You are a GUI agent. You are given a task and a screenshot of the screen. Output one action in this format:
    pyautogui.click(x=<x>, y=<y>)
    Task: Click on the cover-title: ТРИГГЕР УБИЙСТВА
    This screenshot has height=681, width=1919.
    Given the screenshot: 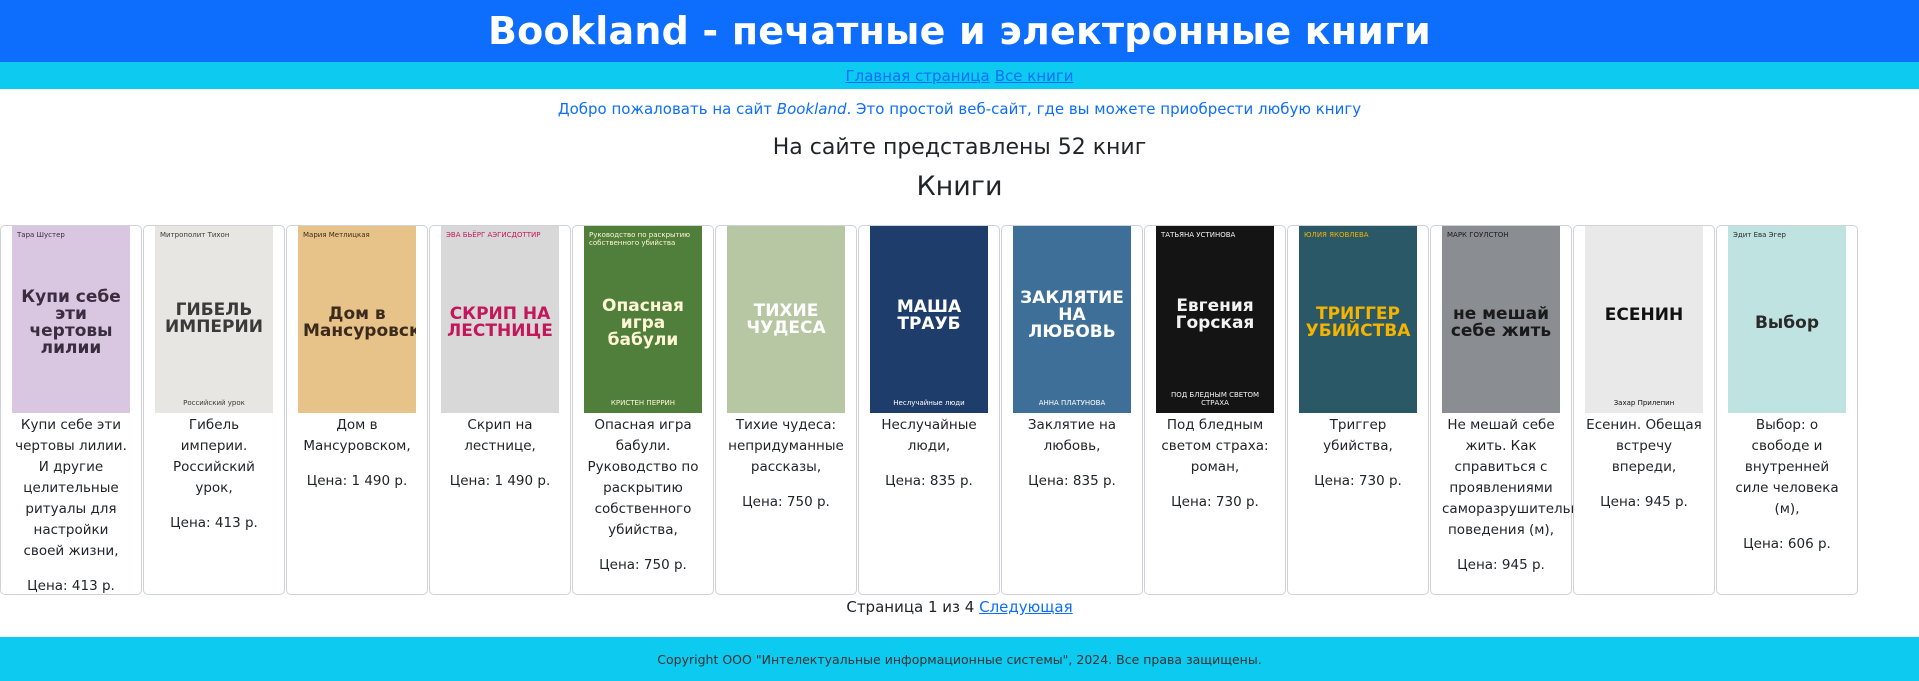 What is the action you would take?
    pyautogui.click(x=1358, y=323)
    